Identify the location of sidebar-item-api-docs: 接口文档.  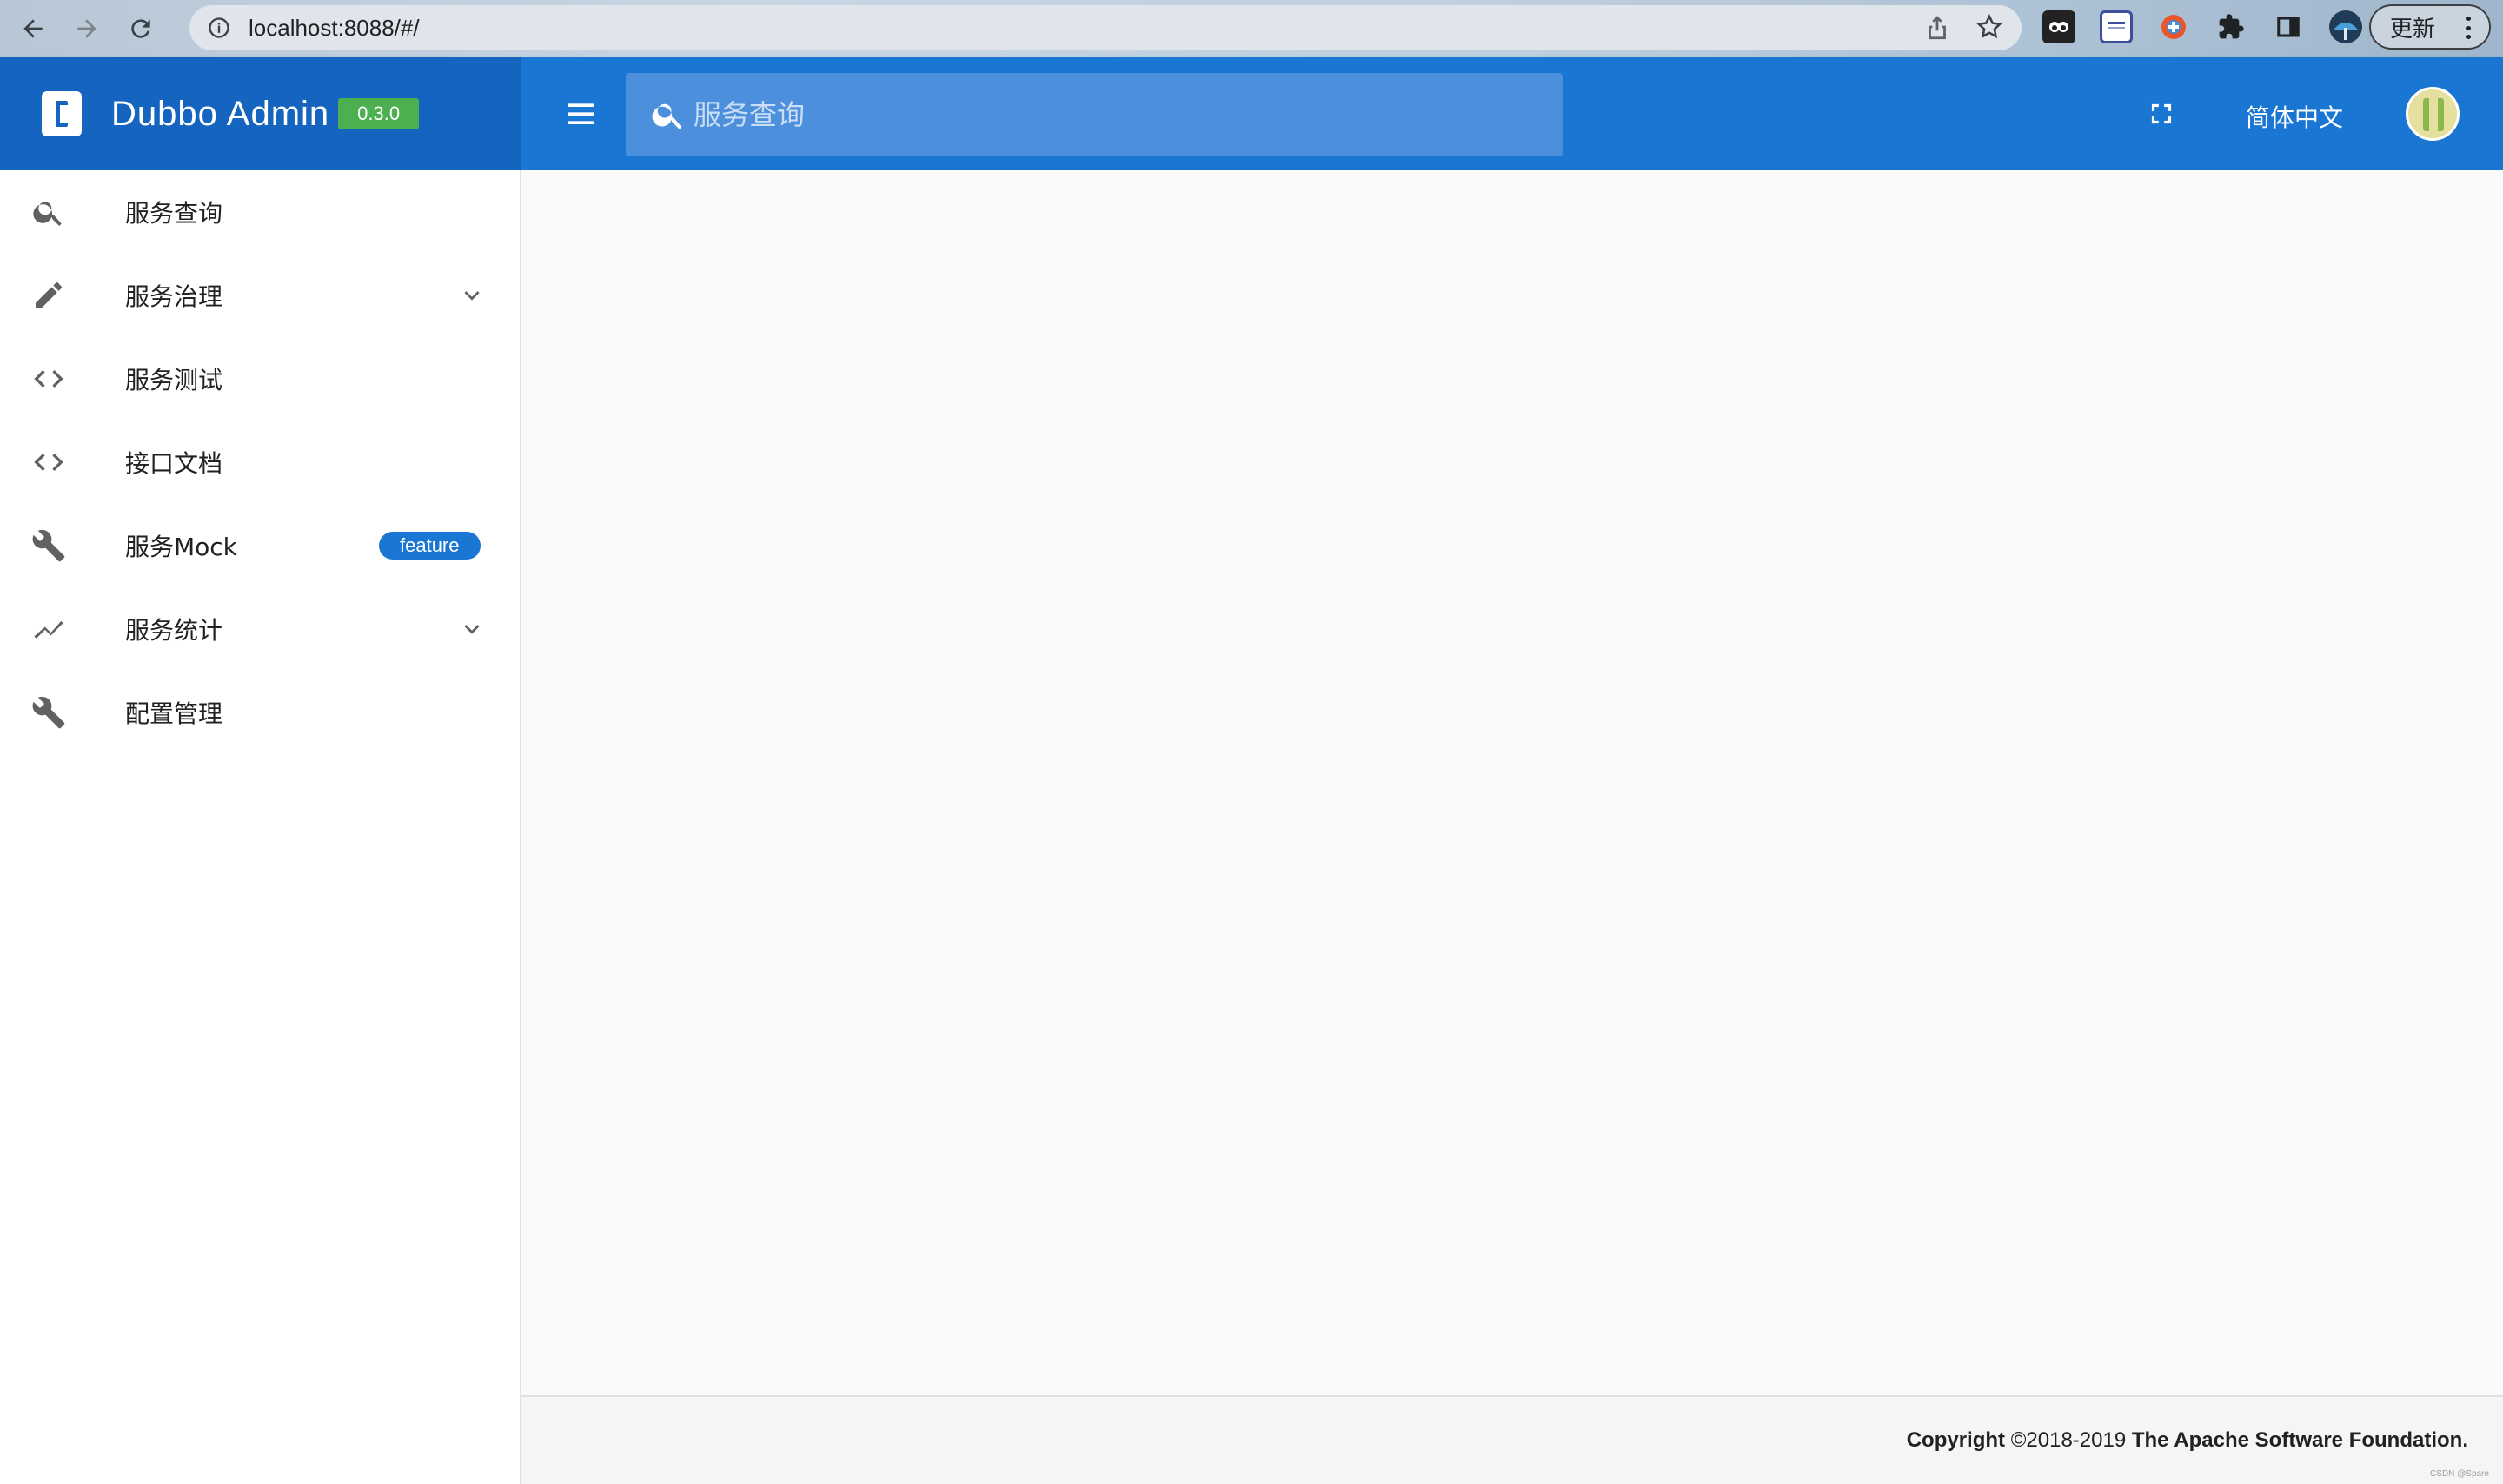
(260, 462).